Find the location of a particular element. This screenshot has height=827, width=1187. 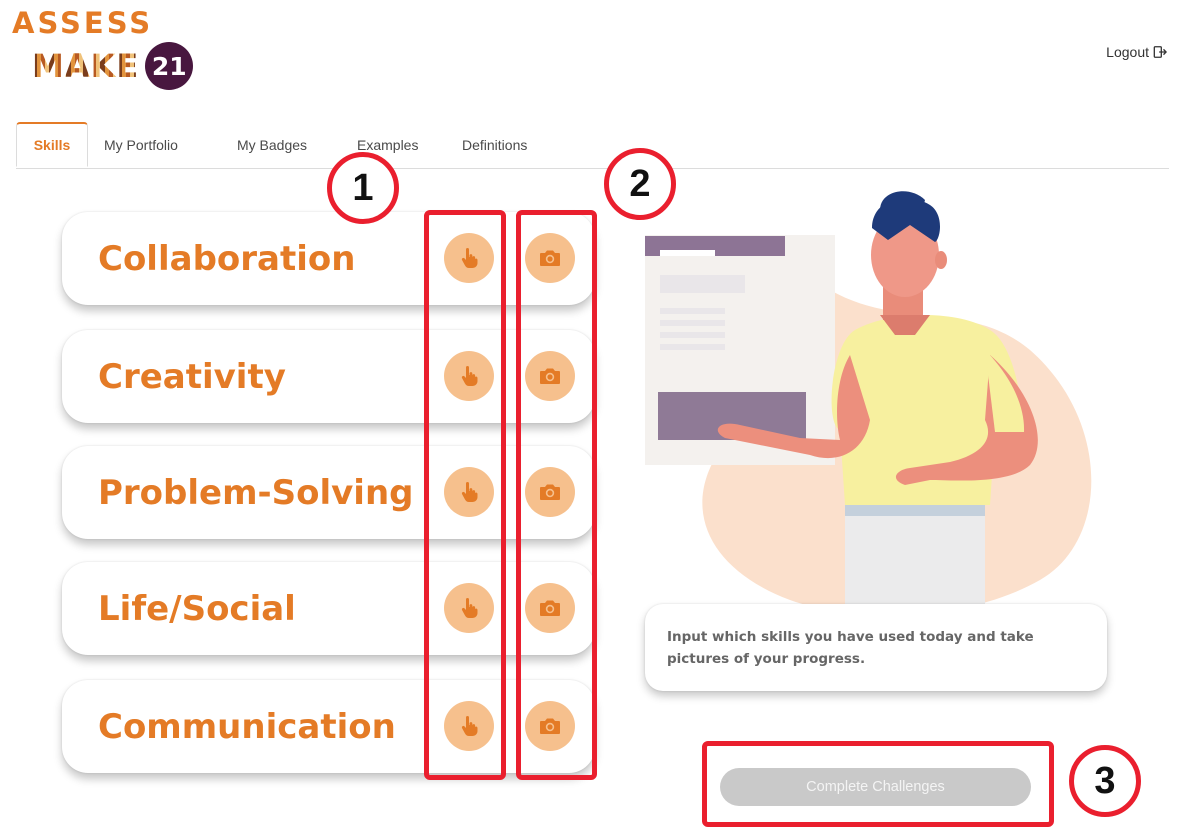

logo-make-text: MAKE is located at coordinates (86, 66).